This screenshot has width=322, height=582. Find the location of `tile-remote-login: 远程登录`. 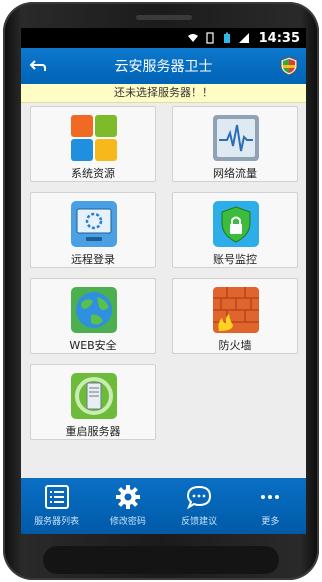

tile-remote-login: 远程登录 is located at coordinates (93, 230).